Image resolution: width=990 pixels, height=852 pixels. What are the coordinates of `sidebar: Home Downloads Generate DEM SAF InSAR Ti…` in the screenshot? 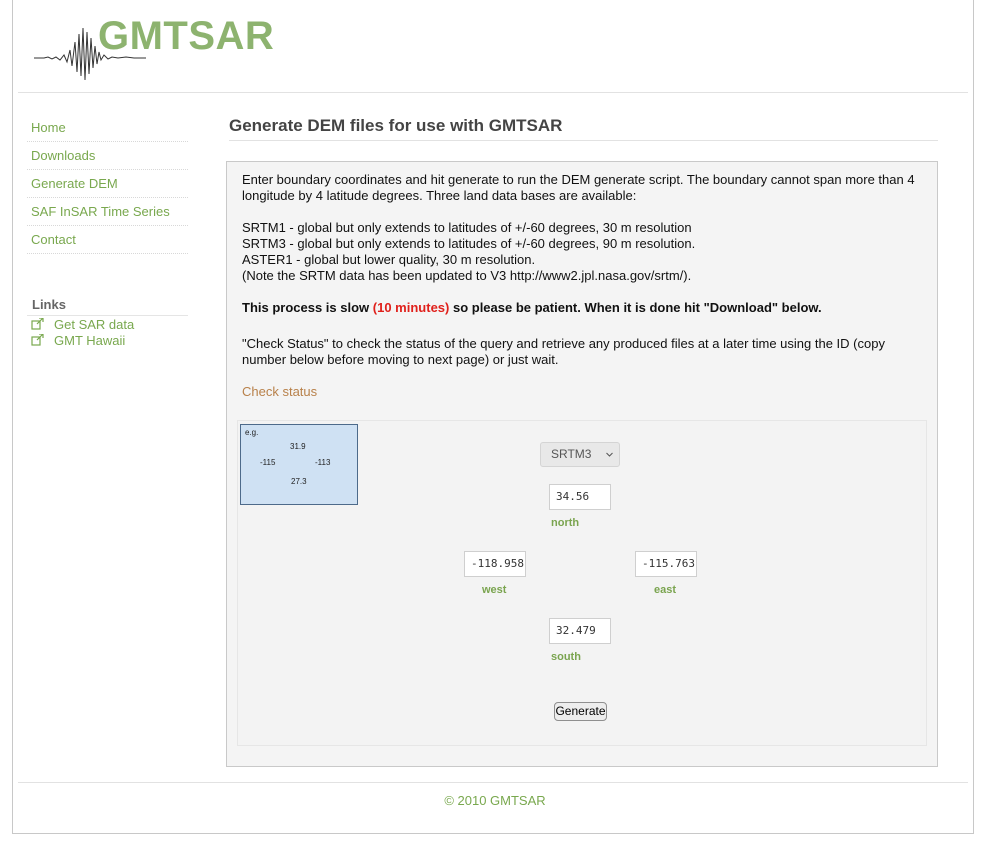 It's located at (107, 231).